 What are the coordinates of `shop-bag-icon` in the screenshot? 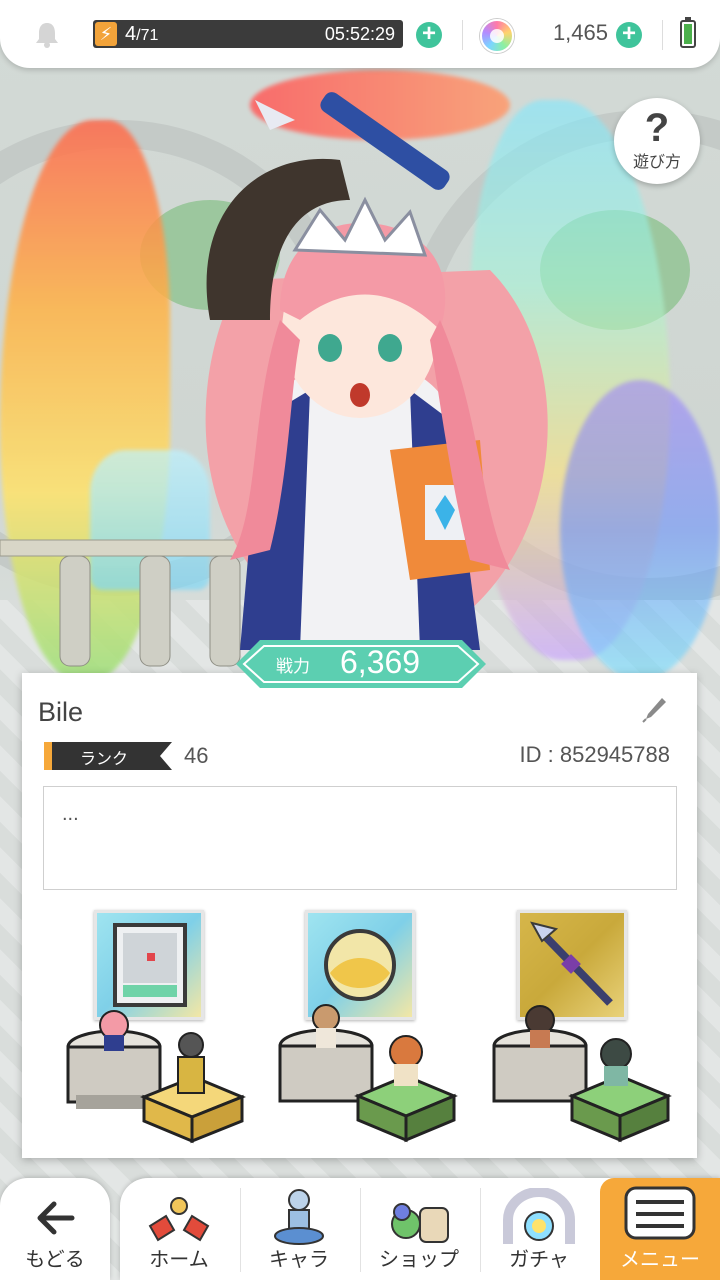 It's located at (420, 1223).